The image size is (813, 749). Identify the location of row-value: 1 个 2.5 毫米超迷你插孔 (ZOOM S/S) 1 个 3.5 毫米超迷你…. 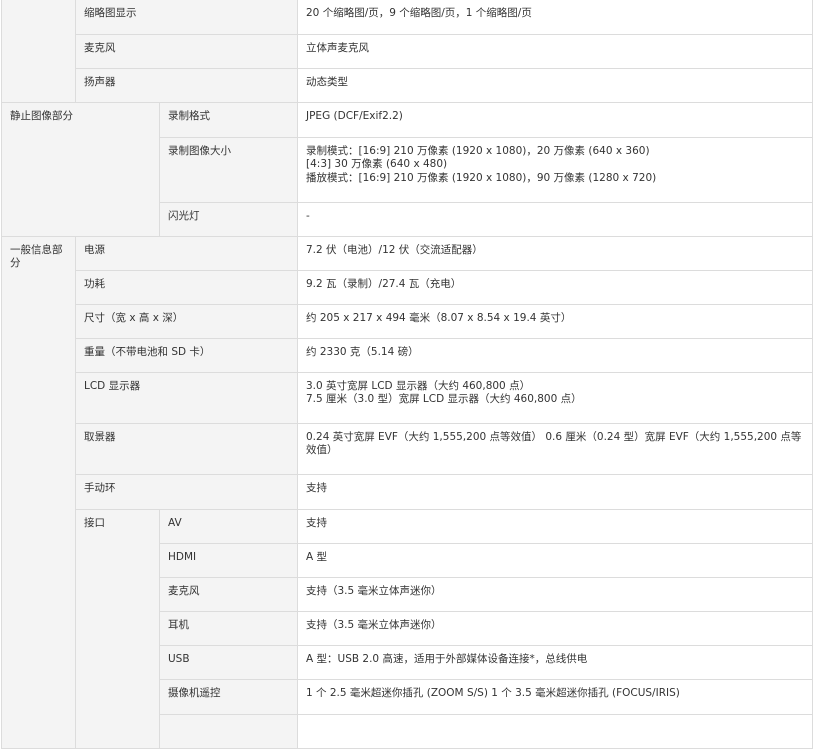
(555, 697).